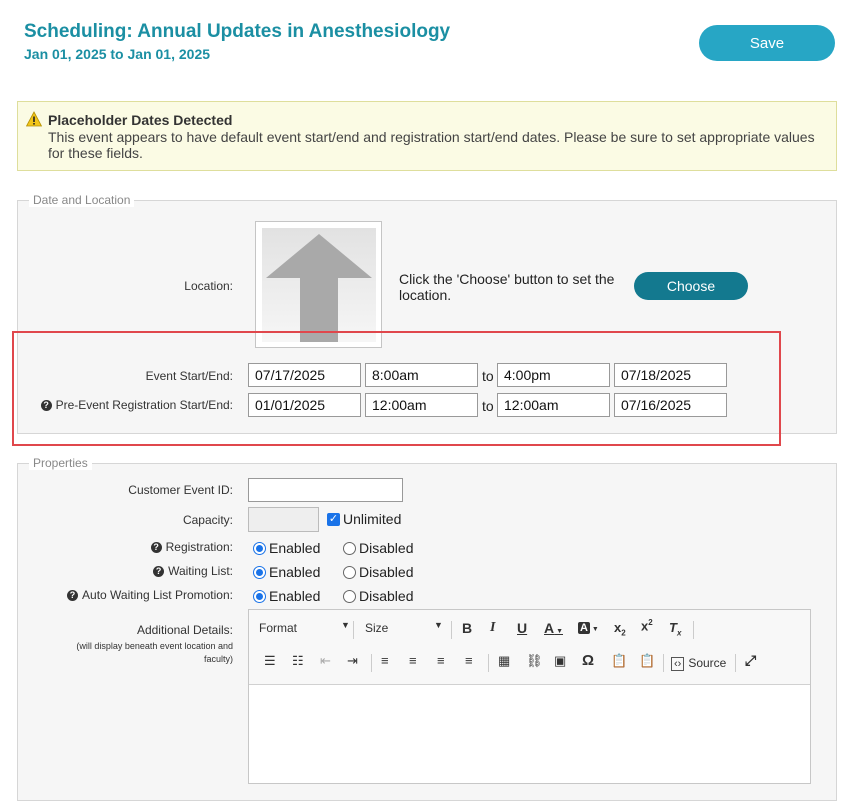 Image resolution: width=849 pixels, height=810 pixels. What do you see at coordinates (208, 286) in the screenshot?
I see `location-label: Location:` at bounding box center [208, 286].